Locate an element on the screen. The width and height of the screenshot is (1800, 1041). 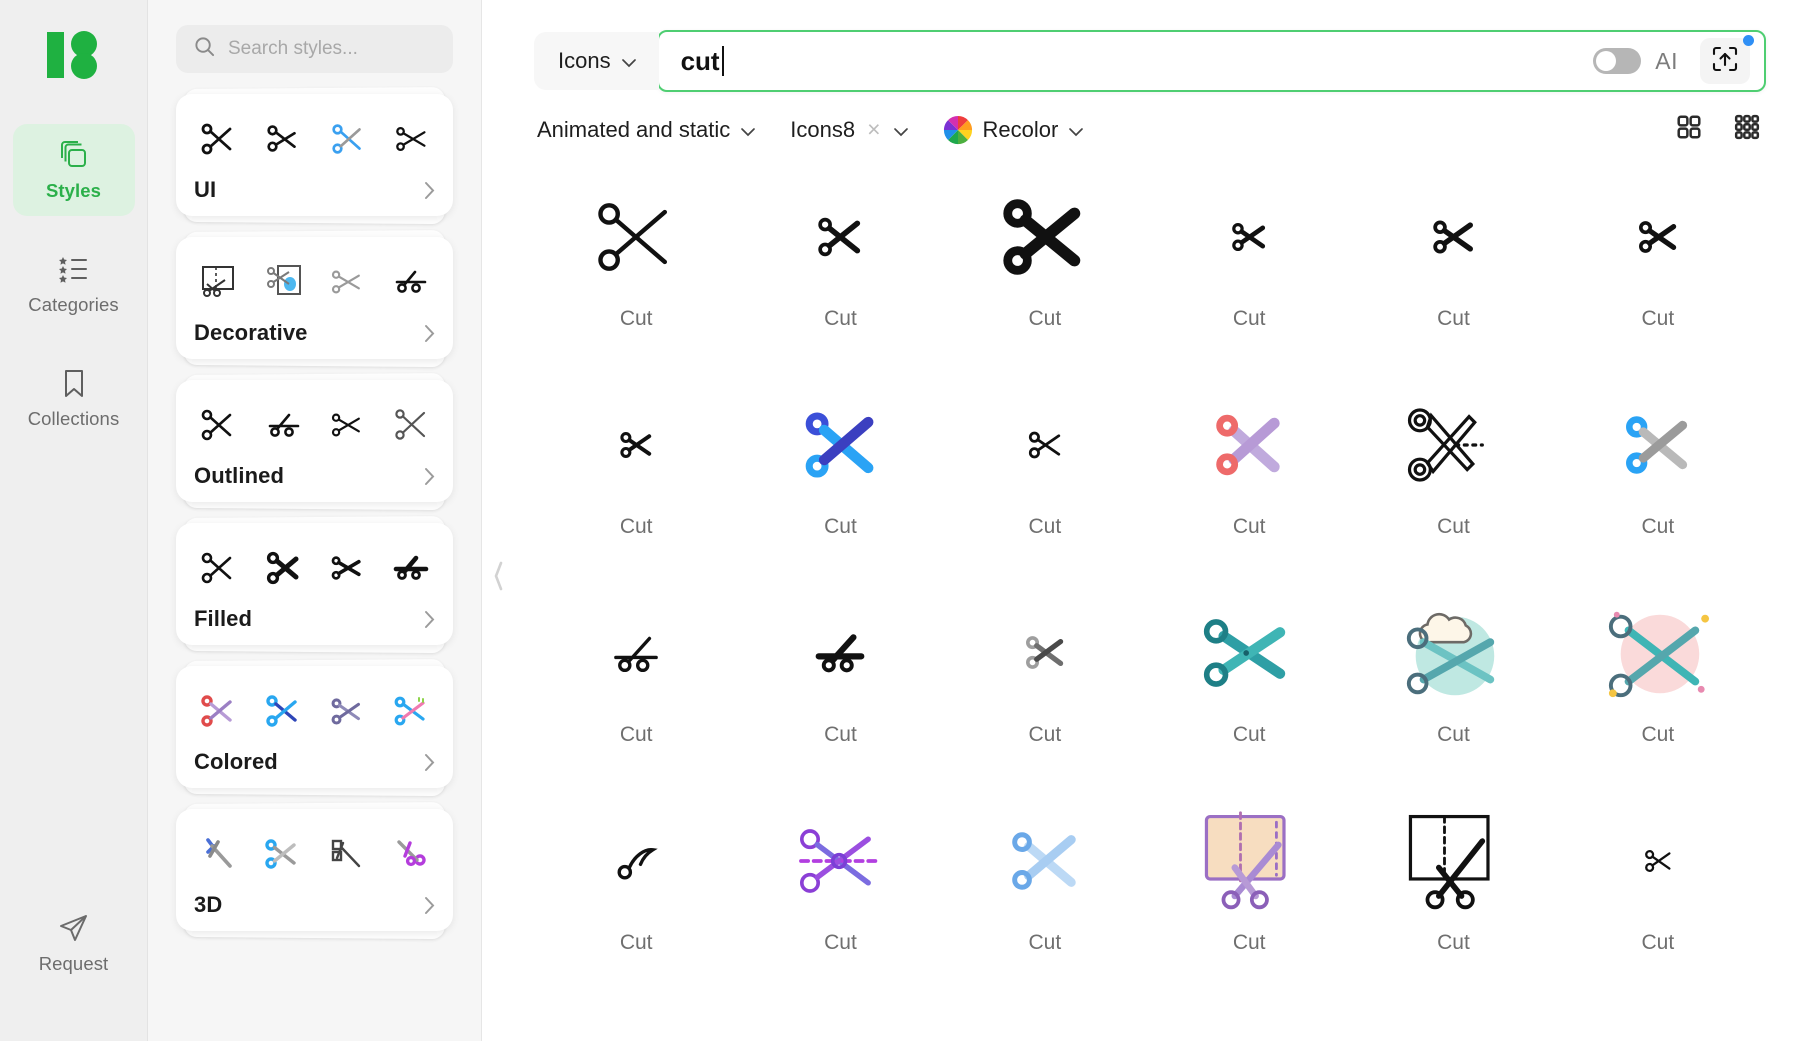
filter-label: Icons8 is located at coordinates (823, 129).